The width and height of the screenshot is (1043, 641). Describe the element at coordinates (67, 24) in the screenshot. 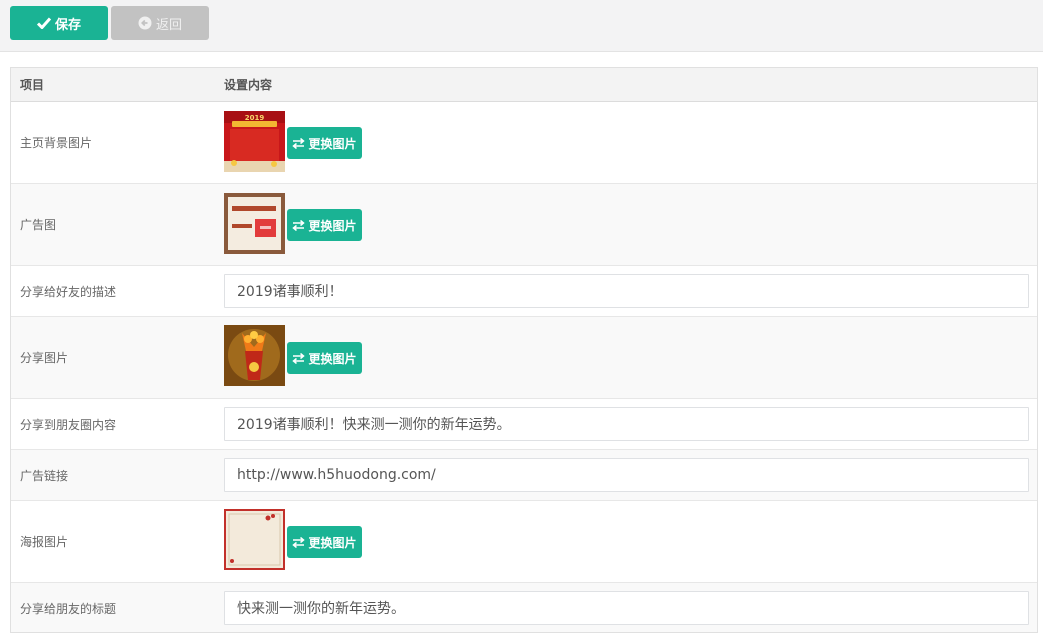

I see `save-label: 保存` at that location.